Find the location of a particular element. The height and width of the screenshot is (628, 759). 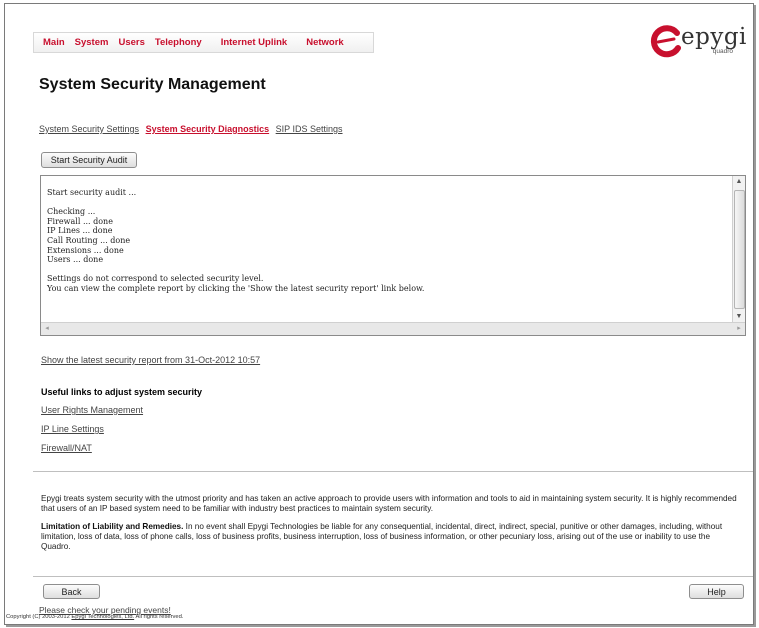

page-title: System Security Management is located at coordinates (152, 84).